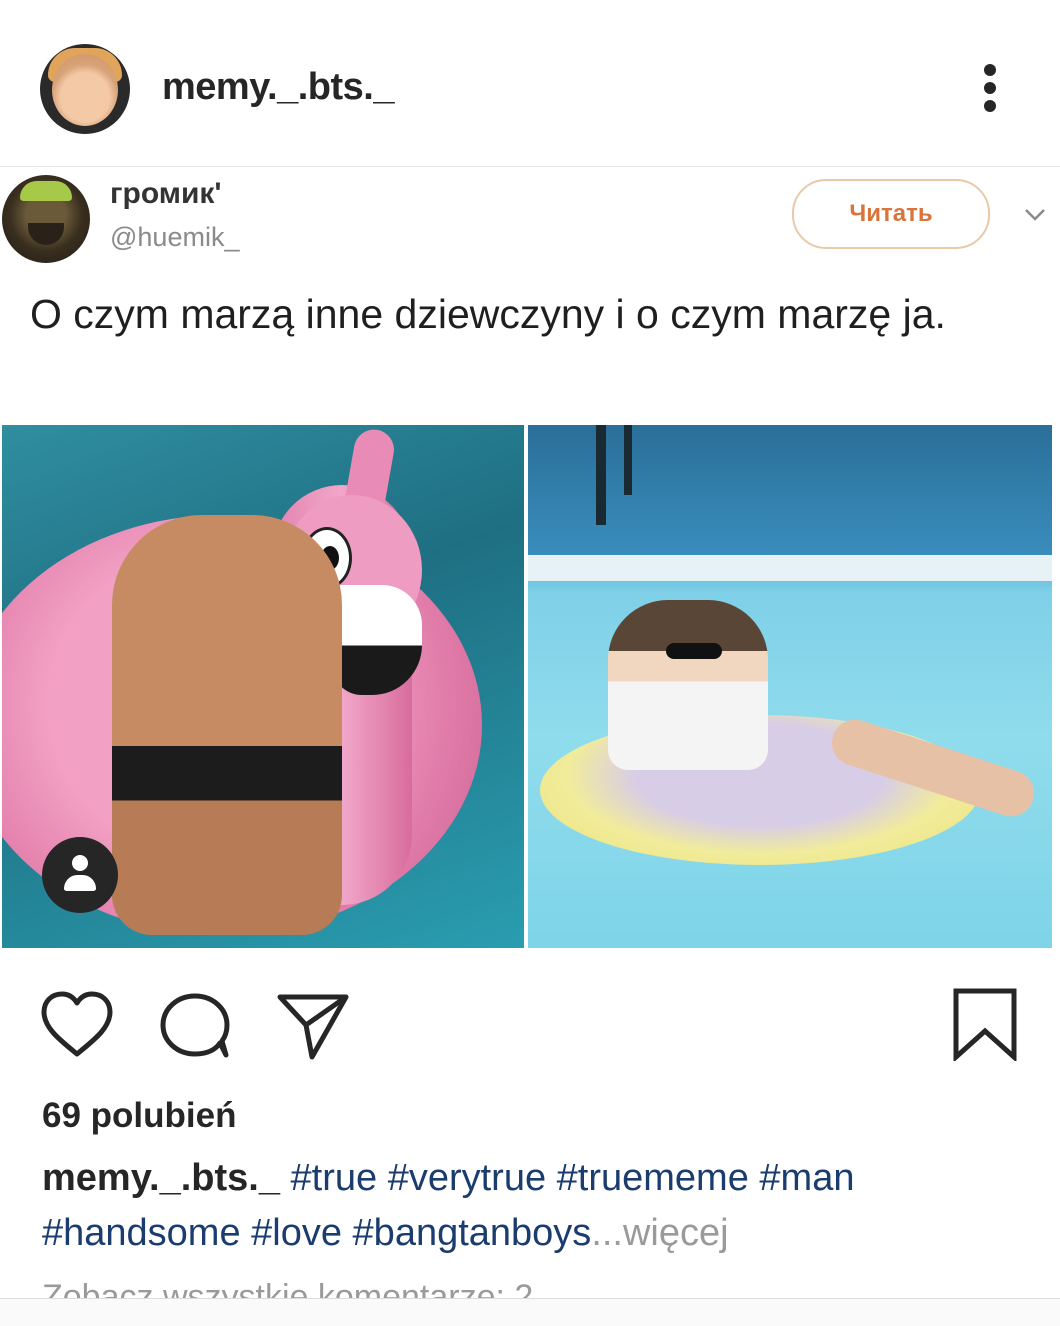  I want to click on tweet-display-name: громик', so click(166, 193).